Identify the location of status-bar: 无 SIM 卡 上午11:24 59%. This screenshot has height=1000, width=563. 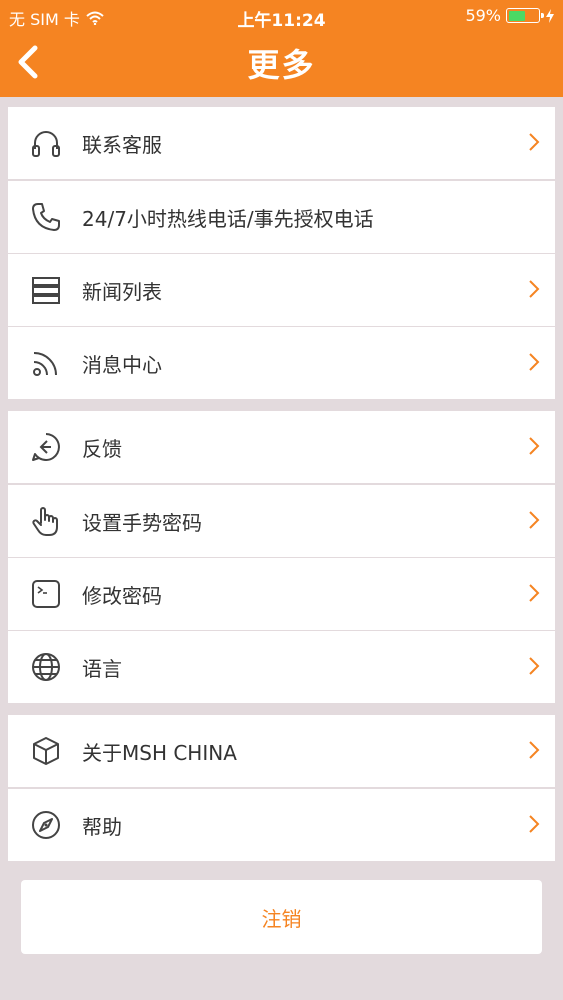
(281, 16).